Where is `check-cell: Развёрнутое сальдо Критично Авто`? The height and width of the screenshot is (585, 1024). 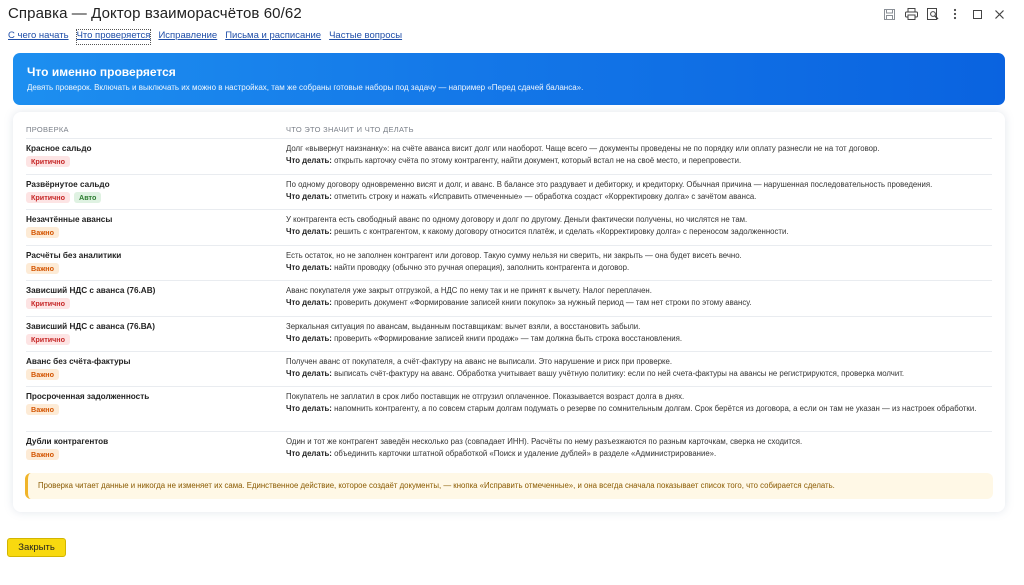 check-cell: Развёрнутое сальдо Критично Авто is located at coordinates (151, 191).